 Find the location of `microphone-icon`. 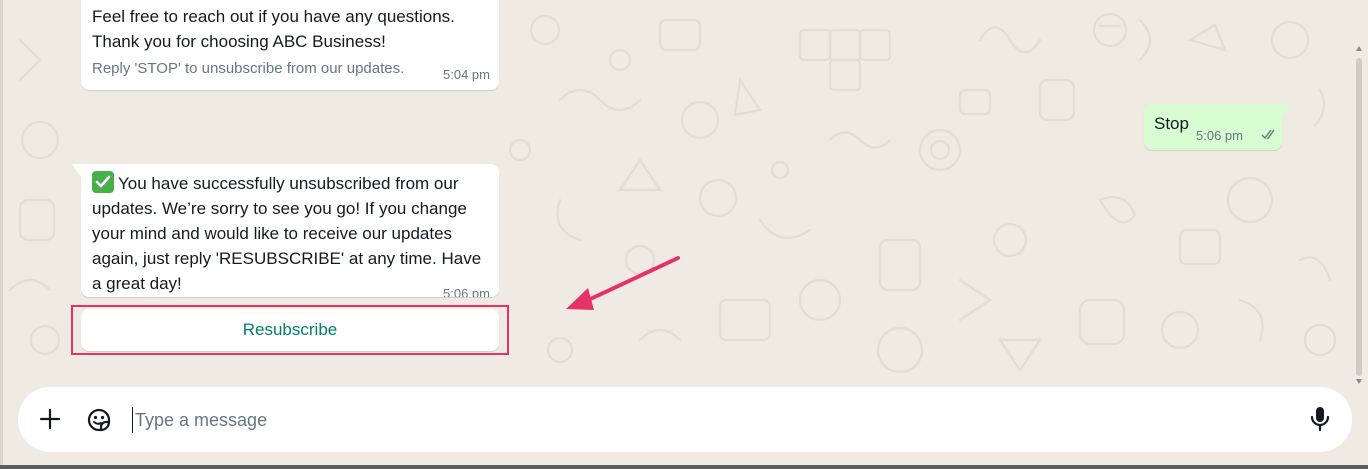

microphone-icon is located at coordinates (1320, 419).